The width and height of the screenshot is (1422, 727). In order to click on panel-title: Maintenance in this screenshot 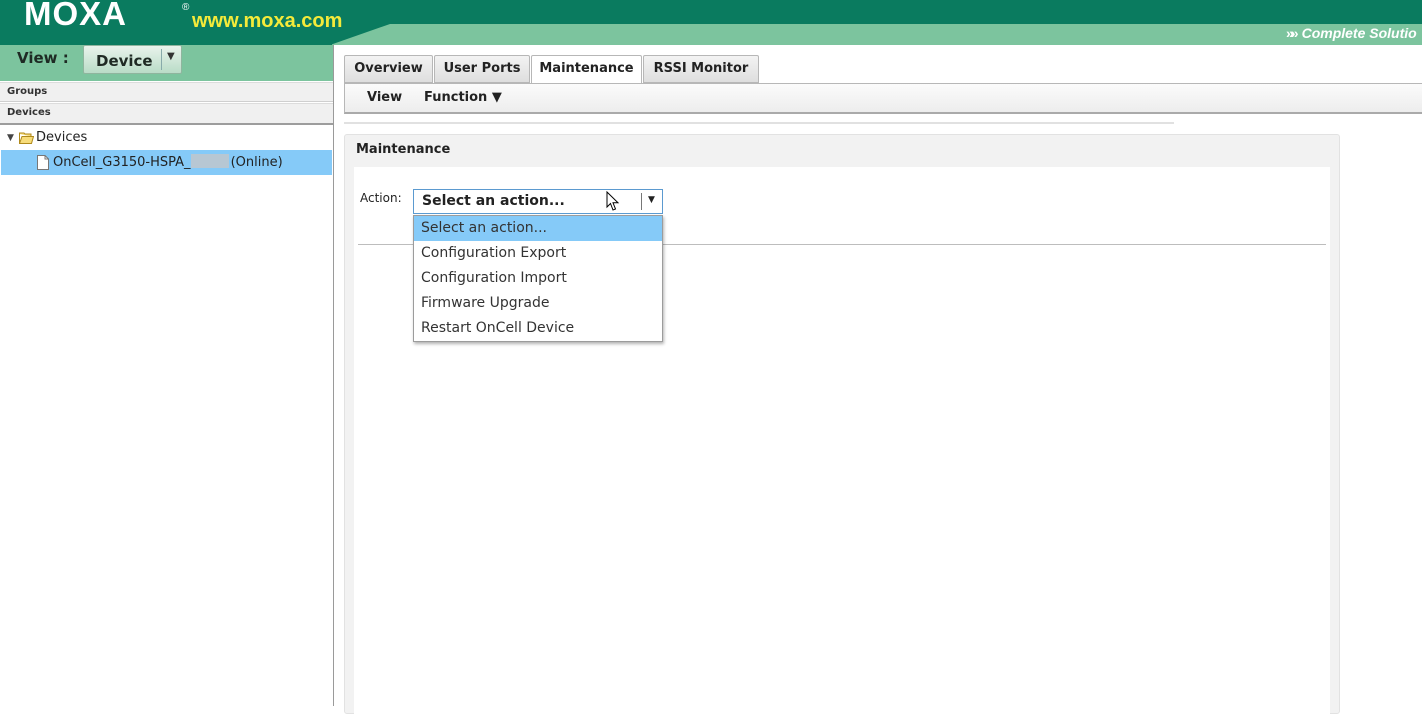, I will do `click(403, 149)`.